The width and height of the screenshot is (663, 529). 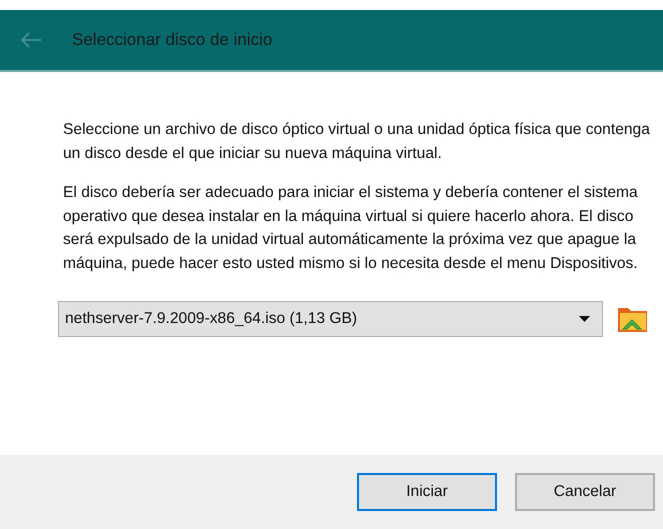 I want to click on caret-icon, so click(x=584, y=319).